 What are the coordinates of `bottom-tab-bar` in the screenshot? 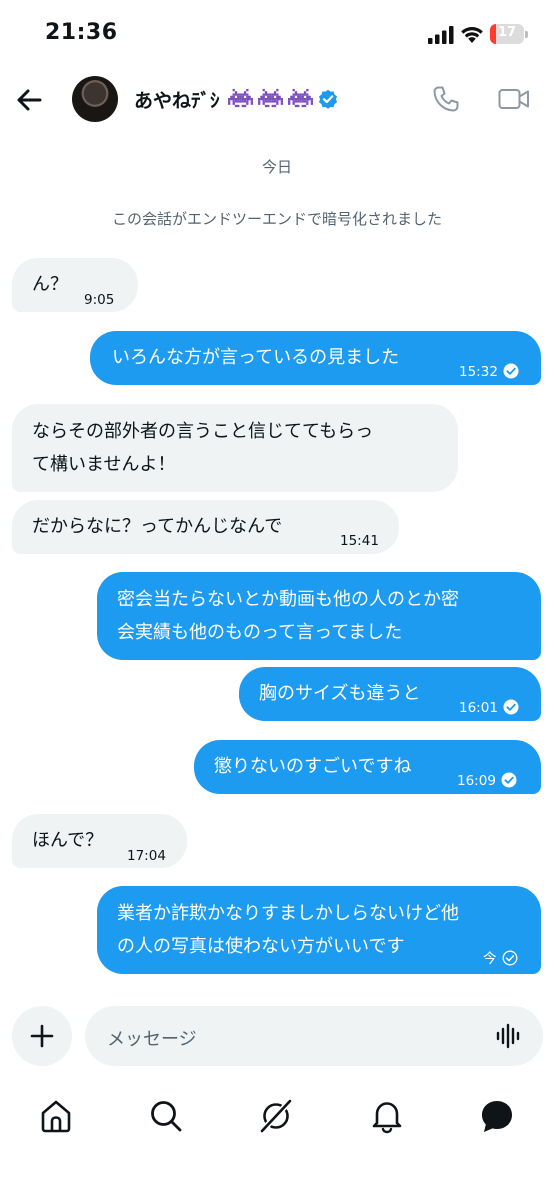 It's located at (277, 1118).